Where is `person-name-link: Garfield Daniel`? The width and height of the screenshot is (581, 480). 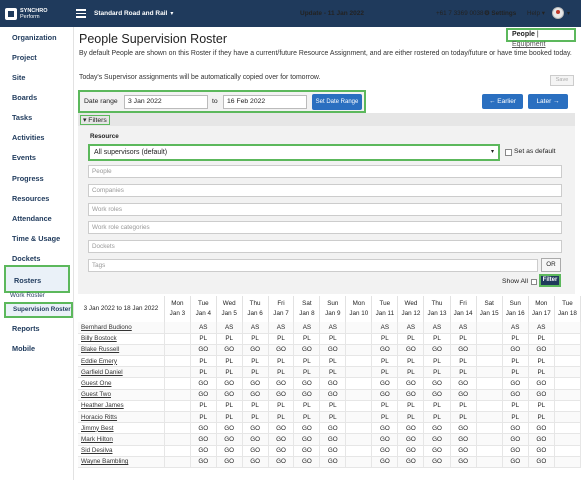 person-name-link: Garfield Daniel is located at coordinates (121, 372).